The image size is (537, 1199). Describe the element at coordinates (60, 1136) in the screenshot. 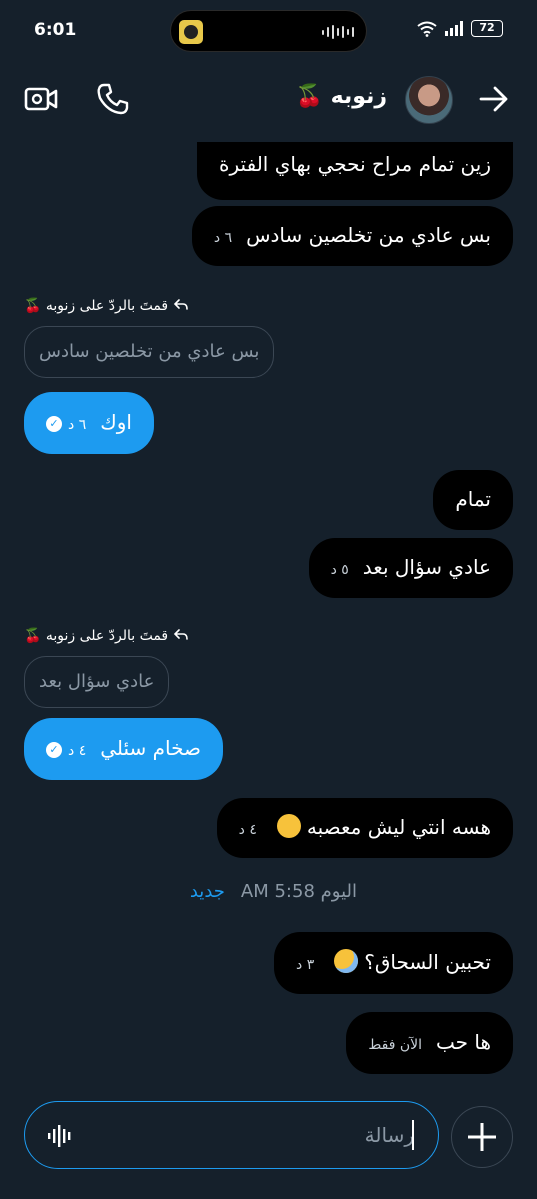

I see `voice-icon` at that location.